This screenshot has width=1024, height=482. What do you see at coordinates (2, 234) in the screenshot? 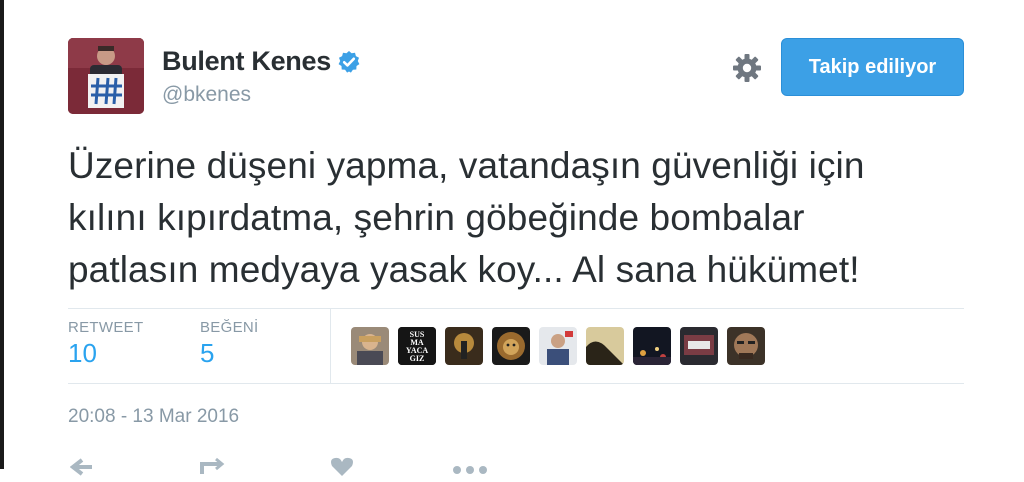
I see `window-edge` at bounding box center [2, 234].